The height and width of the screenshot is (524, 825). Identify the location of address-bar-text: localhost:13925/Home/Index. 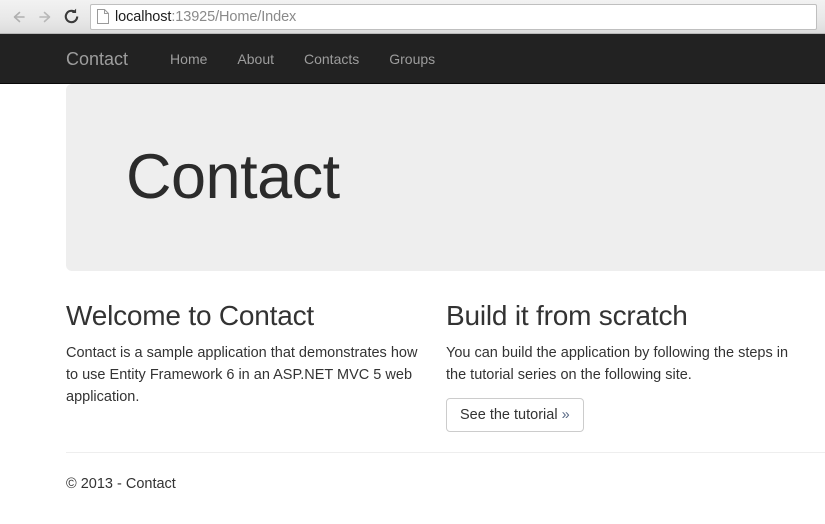
(205, 17).